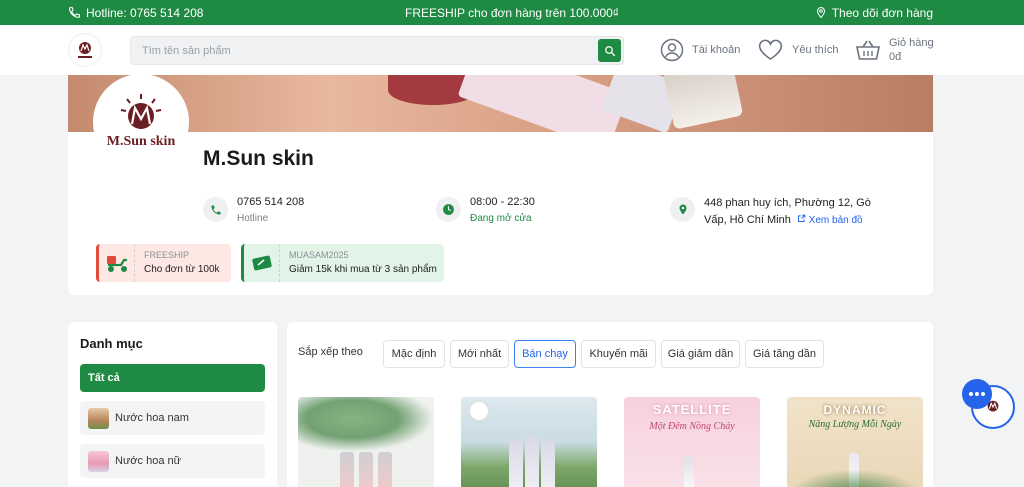 The image size is (1024, 487). I want to click on sort-option-default: Mặc định, so click(414, 354).